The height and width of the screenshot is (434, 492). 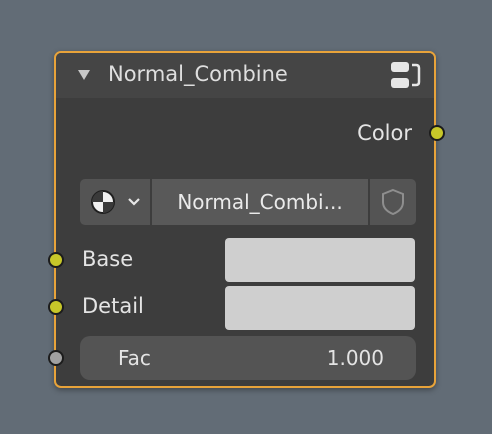 I want to click on input-base-socket, so click(x=56, y=260).